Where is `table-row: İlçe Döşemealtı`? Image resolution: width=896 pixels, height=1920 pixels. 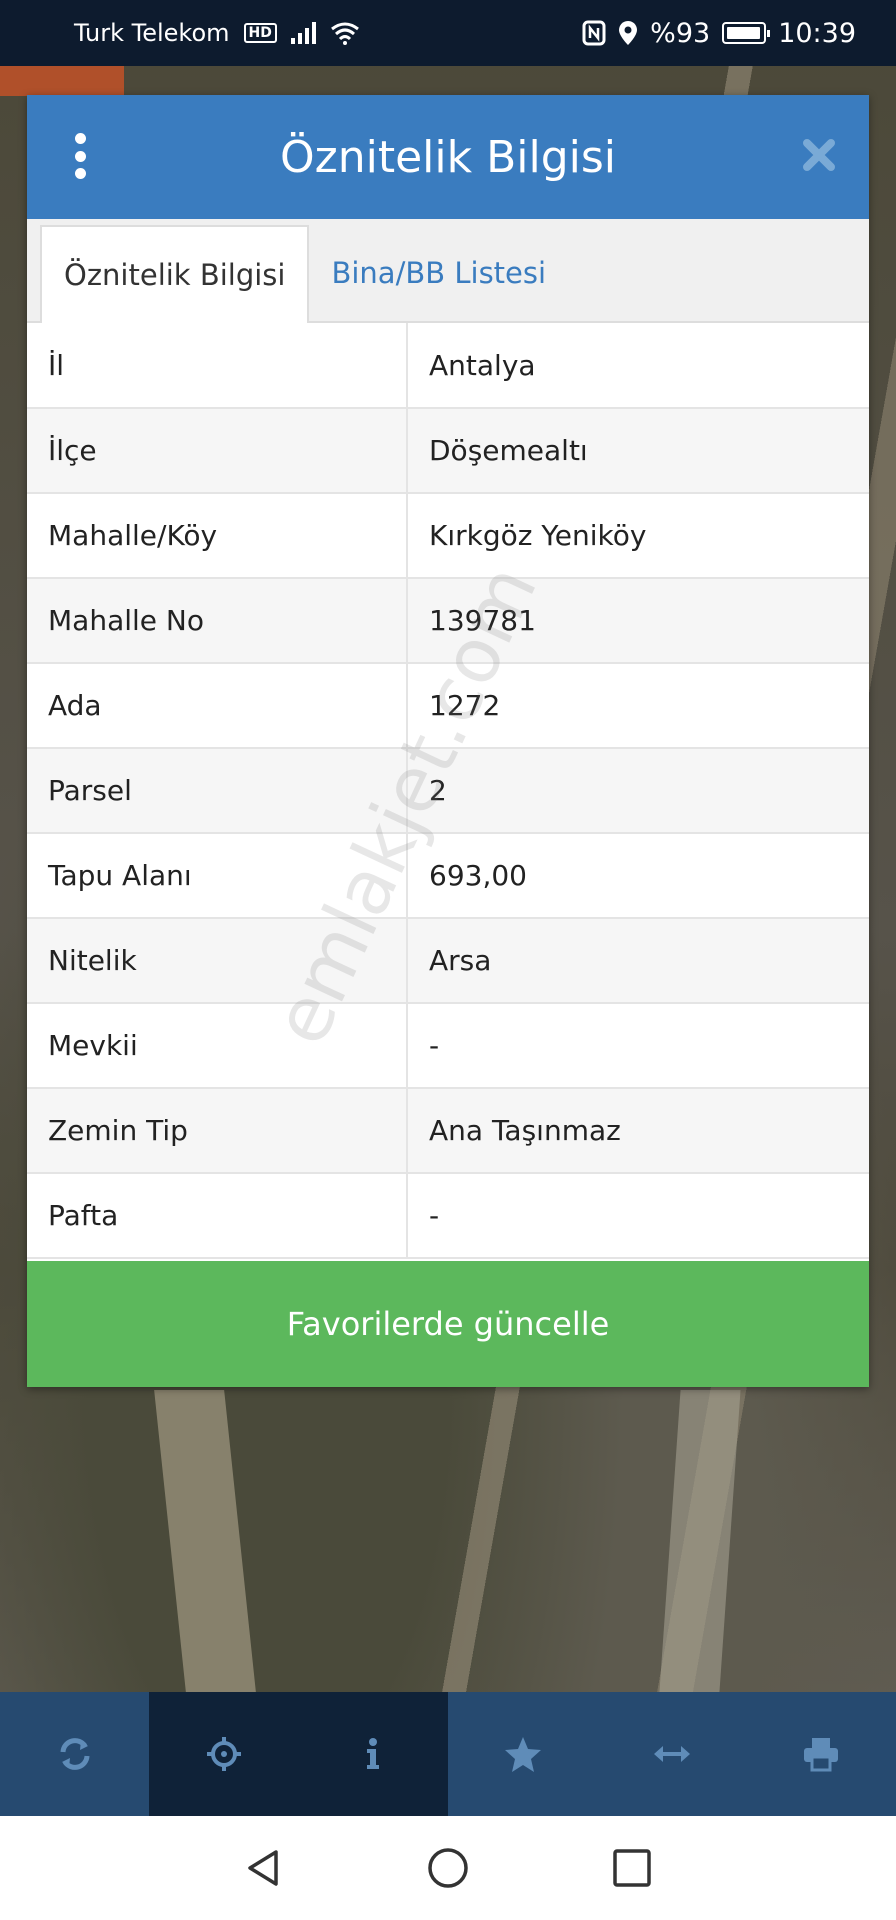
table-row: İlçe Döşemealtı is located at coordinates (448, 451).